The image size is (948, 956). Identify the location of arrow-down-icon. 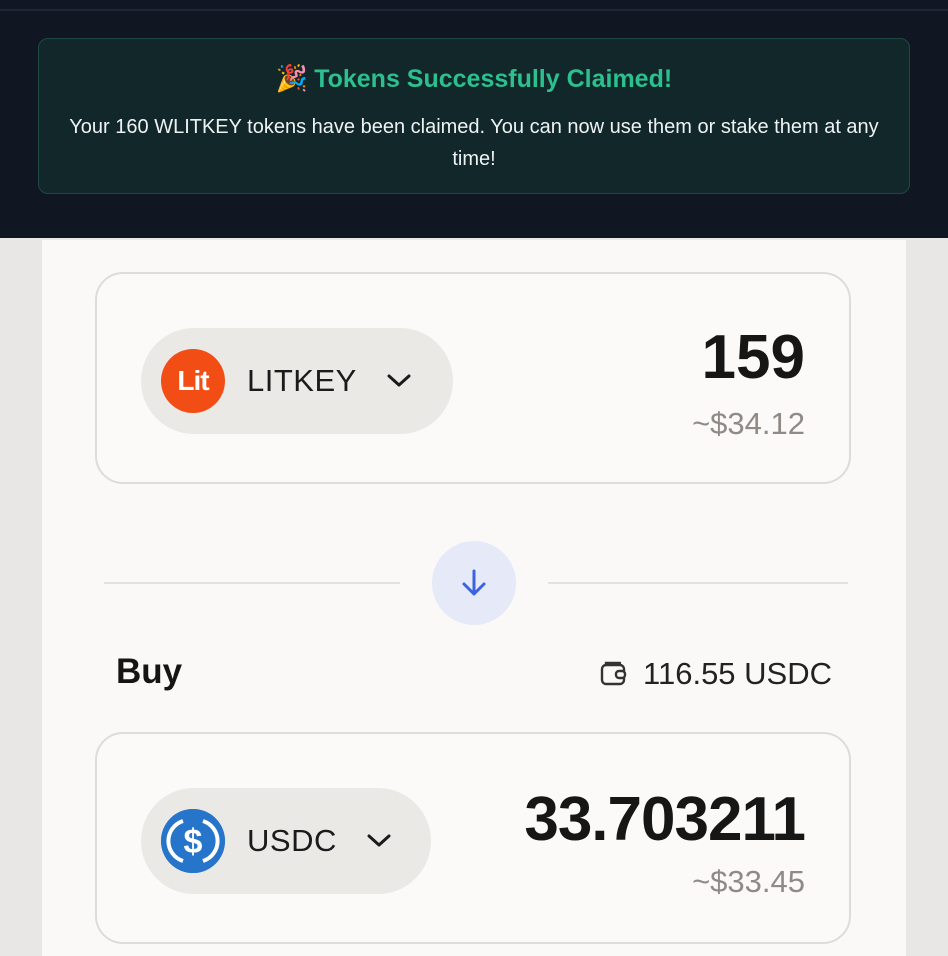
(474, 583).